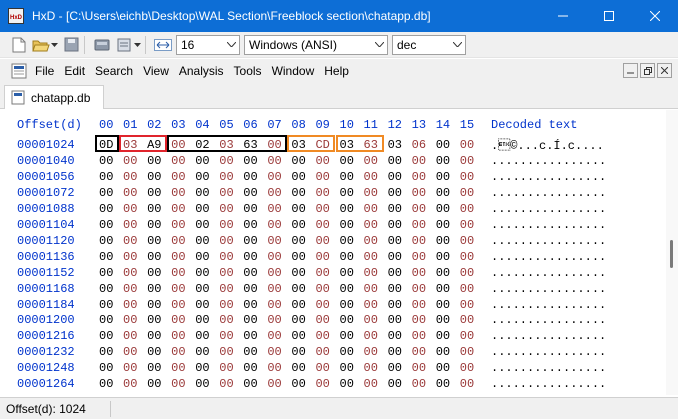 The image size is (678, 419). What do you see at coordinates (664, 70) in the screenshot?
I see `mdi-close-button` at bounding box center [664, 70].